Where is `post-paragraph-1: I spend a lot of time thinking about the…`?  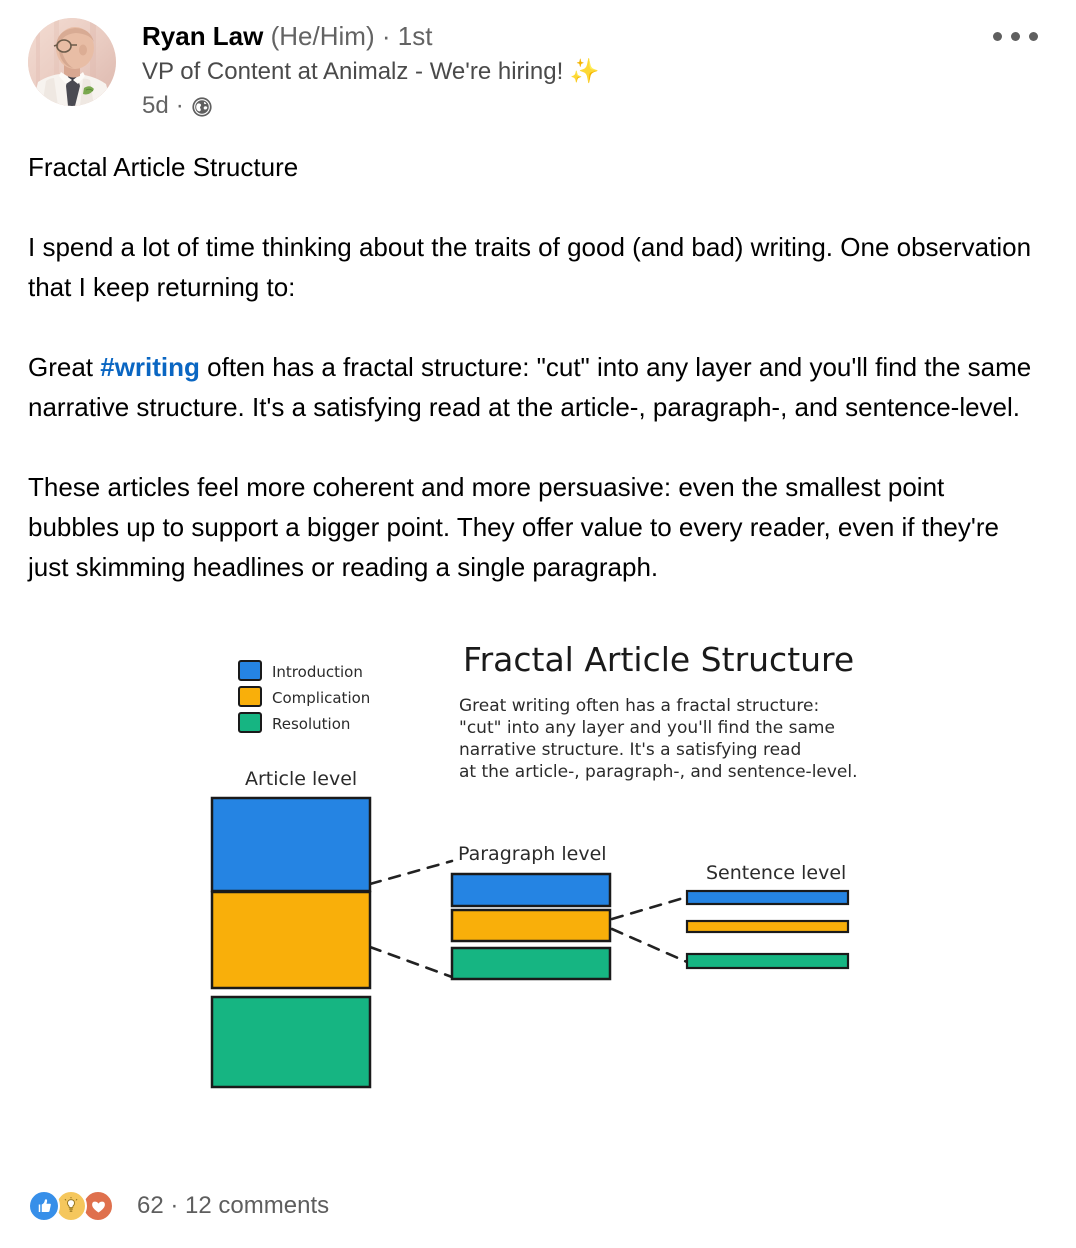
post-paragraph-1: I spend a lot of time thinking about the… is located at coordinates (530, 267).